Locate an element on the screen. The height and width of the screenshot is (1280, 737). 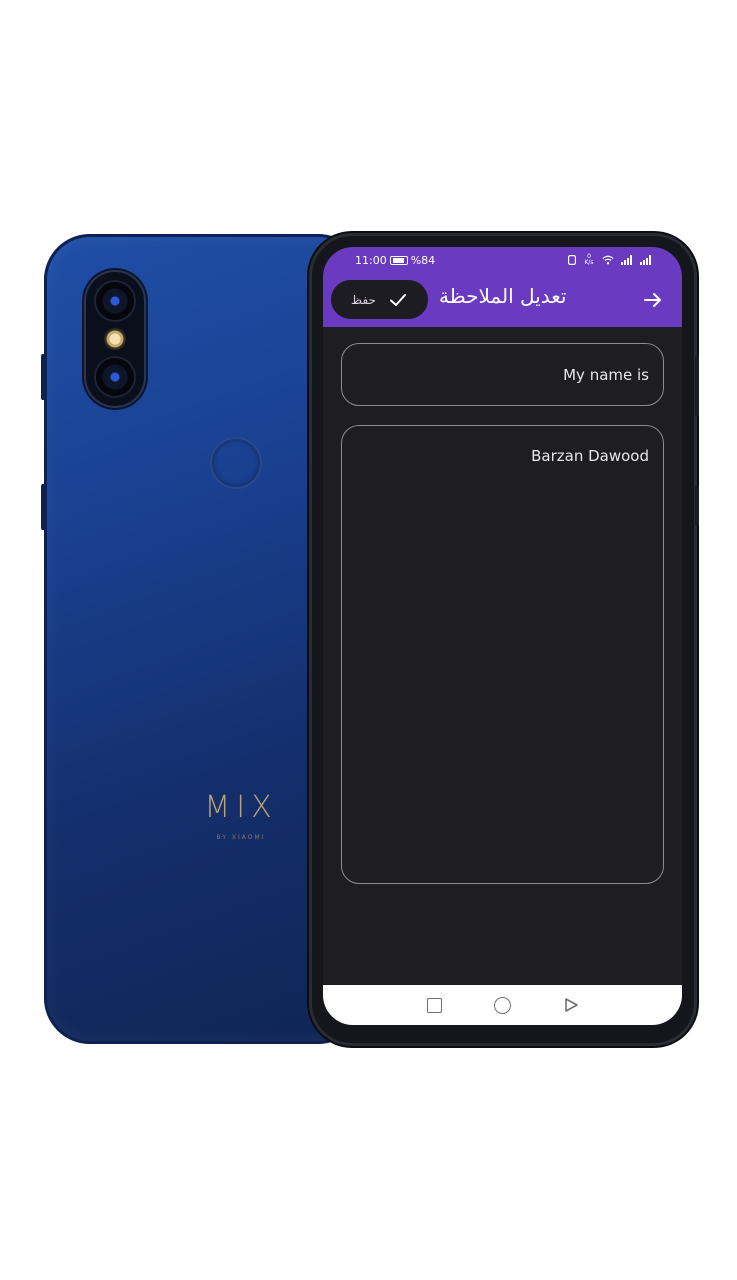
battery-percent: %84 is located at coordinates (423, 260).